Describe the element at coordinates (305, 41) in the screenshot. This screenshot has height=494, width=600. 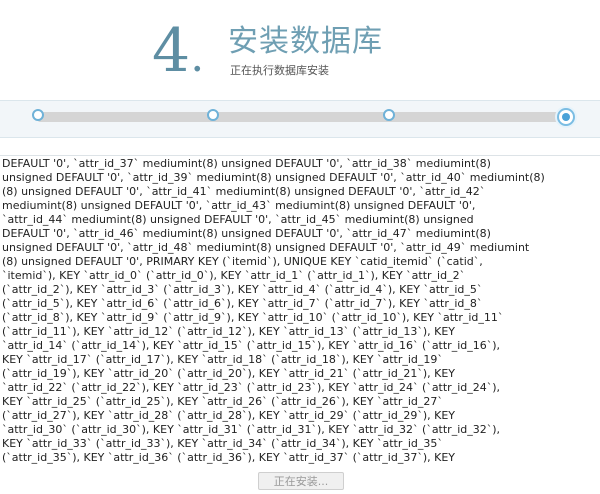
I see `page-title: 安装数据库` at that location.